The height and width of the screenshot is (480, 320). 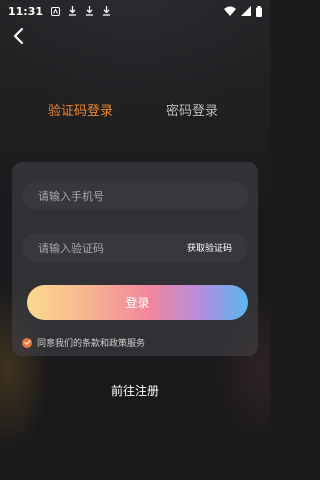 What do you see at coordinates (192, 109) in the screenshot?
I see `tab-password-login: 密码登录` at bounding box center [192, 109].